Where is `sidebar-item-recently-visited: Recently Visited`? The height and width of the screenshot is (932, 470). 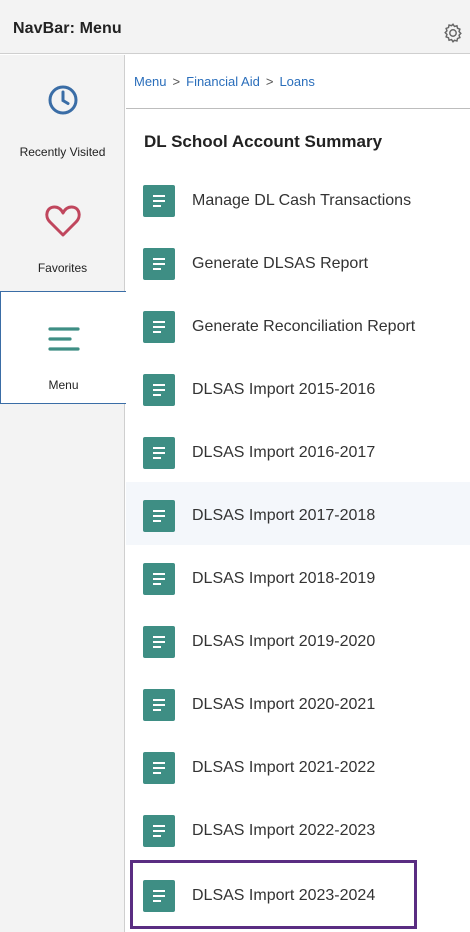
sidebar-item-recently-visited: Recently Visited is located at coordinates (62, 111).